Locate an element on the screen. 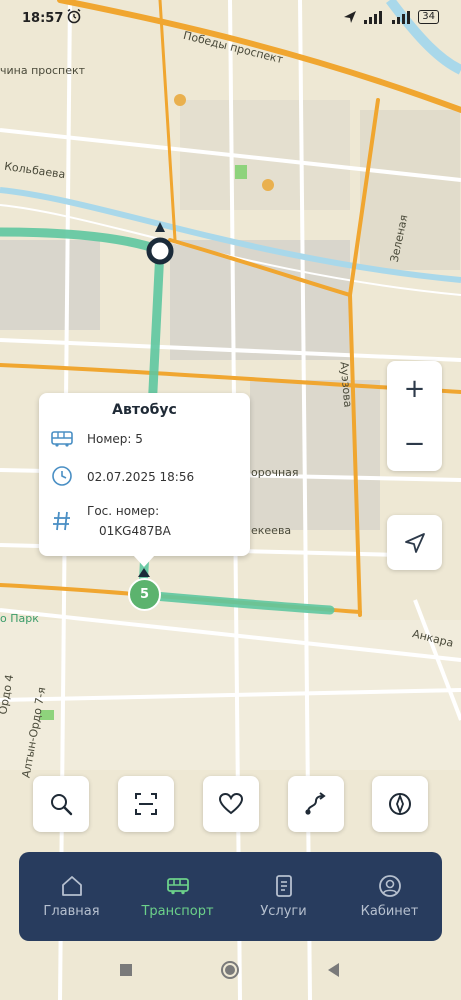 This screenshot has height=1000, width=461. clock-icon is located at coordinates (62, 476).